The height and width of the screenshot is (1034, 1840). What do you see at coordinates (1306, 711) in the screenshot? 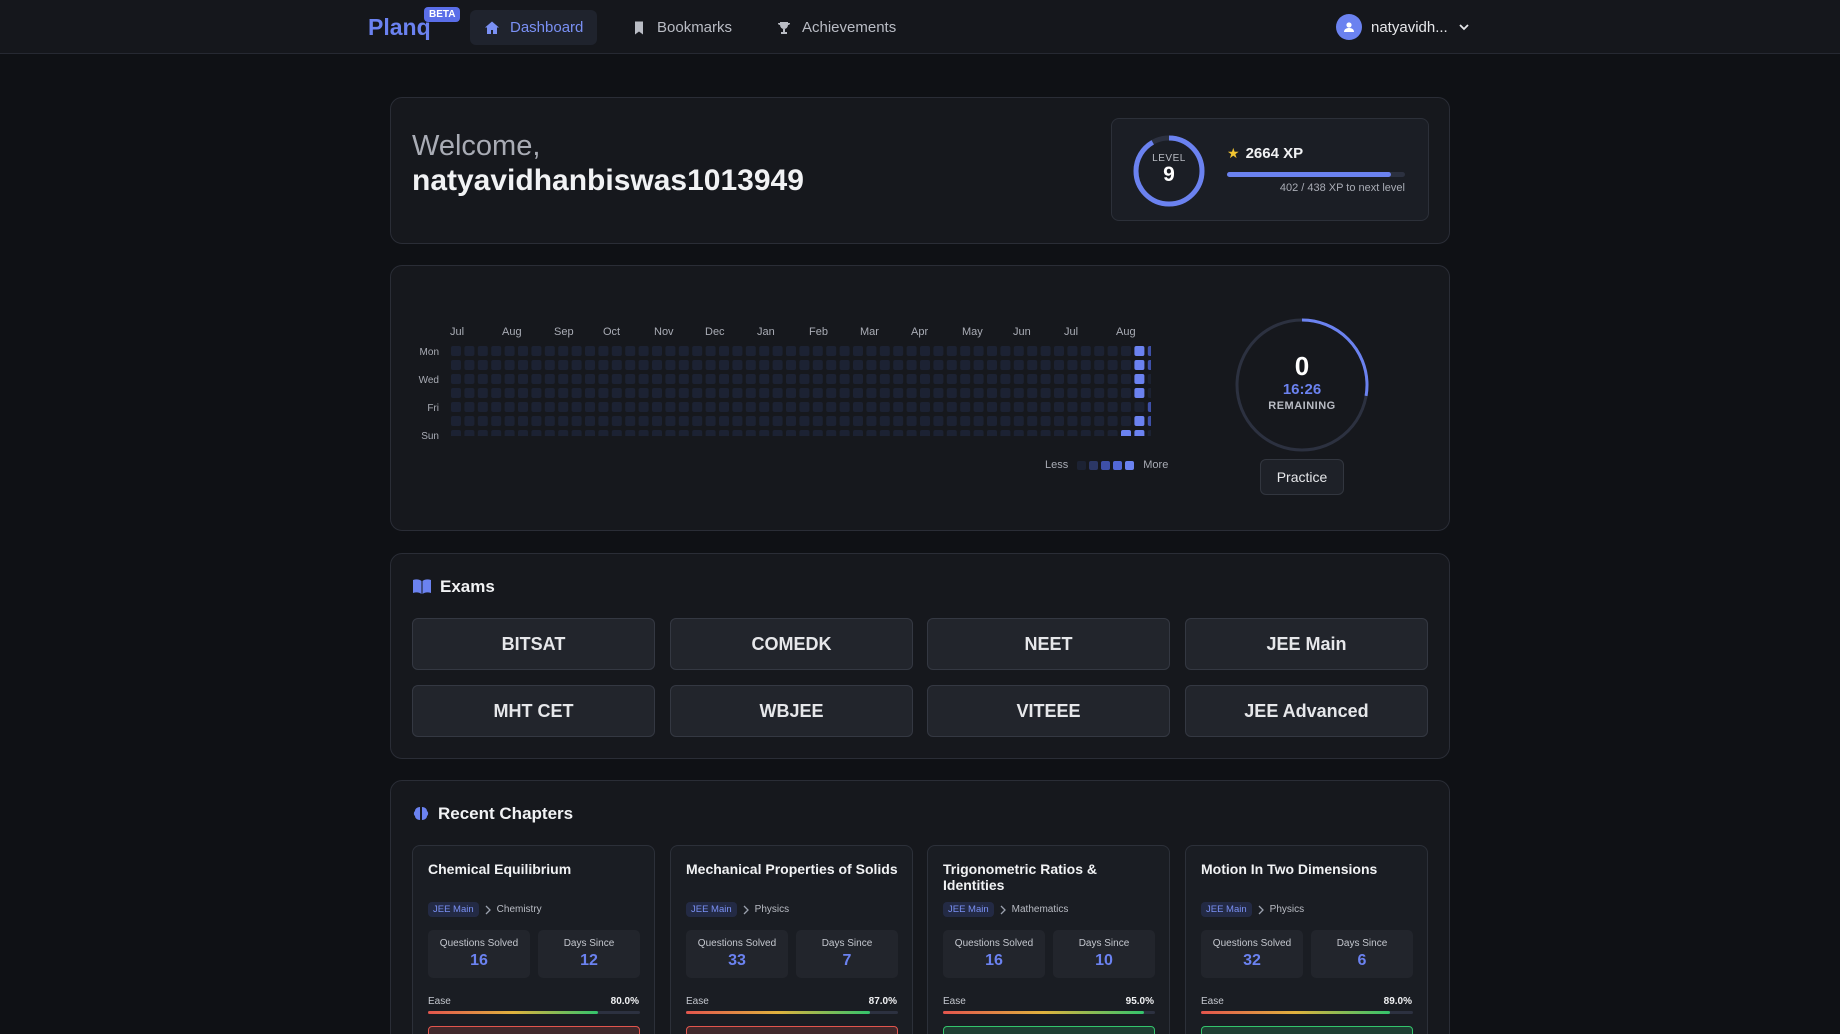
I see `exam-button: JEE Advanced` at bounding box center [1306, 711].